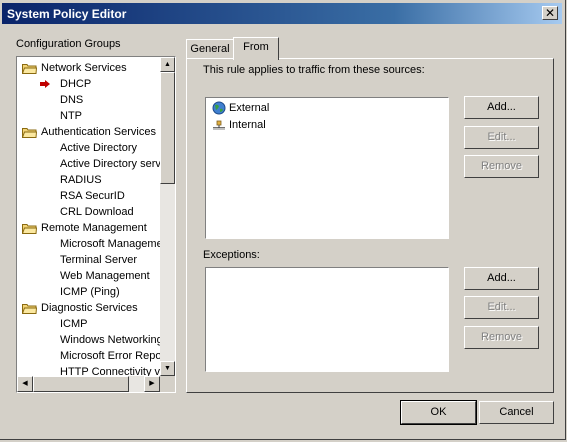  What do you see at coordinates (569, 221) in the screenshot?
I see `background-strip` at bounding box center [569, 221].